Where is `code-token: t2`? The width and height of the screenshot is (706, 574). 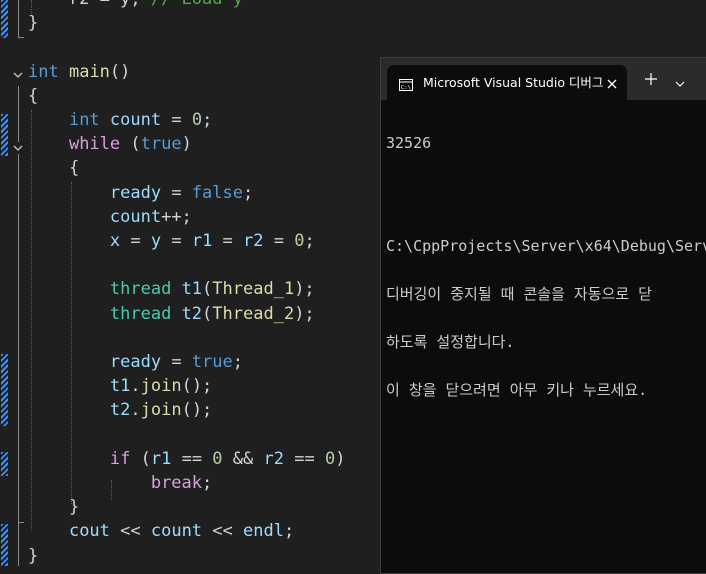 code-token: t2 is located at coordinates (192, 313).